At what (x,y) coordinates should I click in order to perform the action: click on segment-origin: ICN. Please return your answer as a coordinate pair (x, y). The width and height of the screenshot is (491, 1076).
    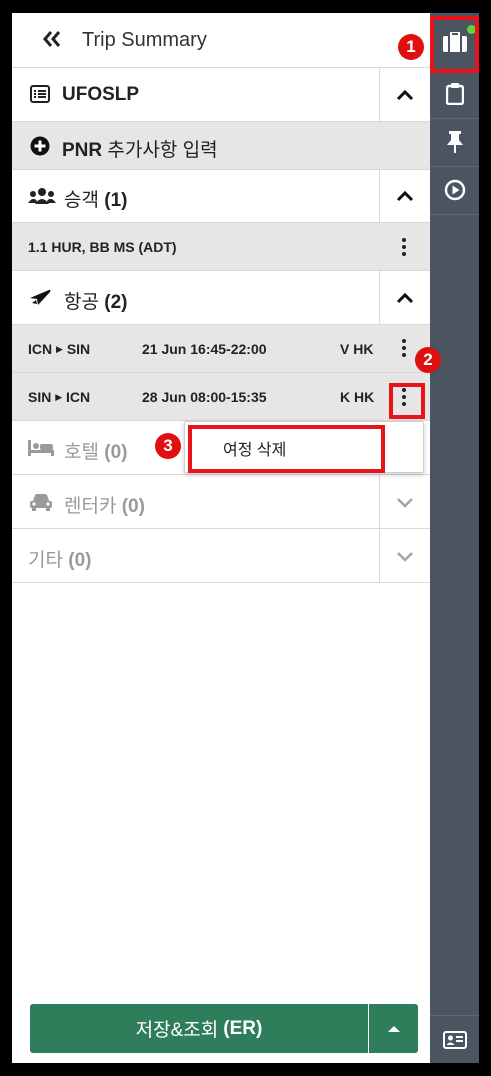
    Looking at the image, I should click on (40, 349).